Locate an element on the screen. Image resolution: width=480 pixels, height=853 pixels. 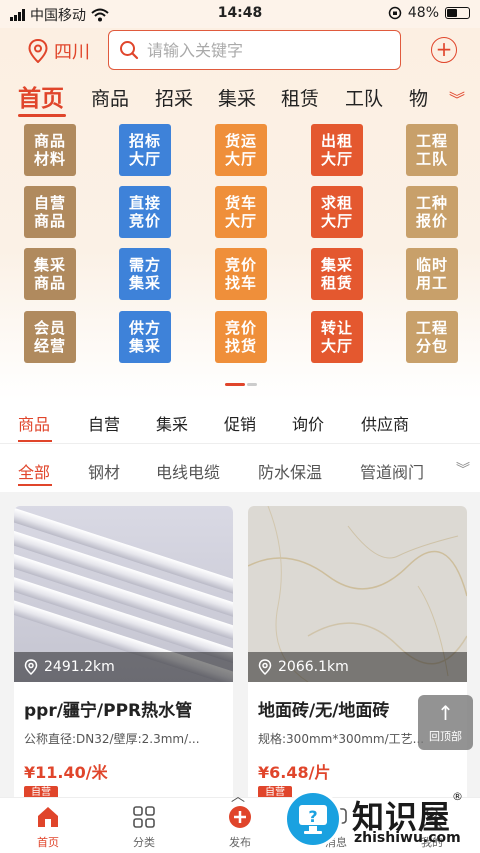
nav-bidding: 招采 is located at coordinates (174, 97).